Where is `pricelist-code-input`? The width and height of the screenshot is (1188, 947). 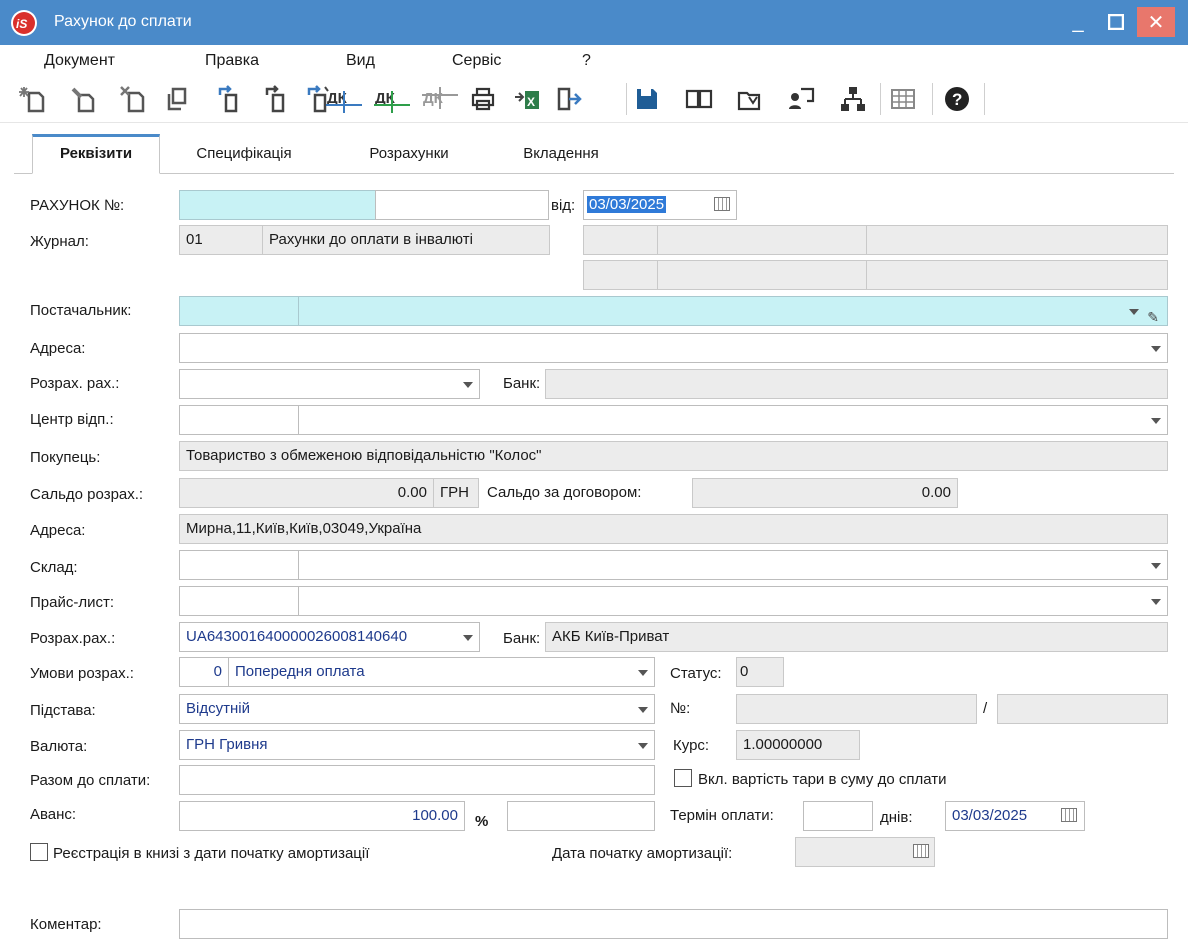 pricelist-code-input is located at coordinates (239, 601).